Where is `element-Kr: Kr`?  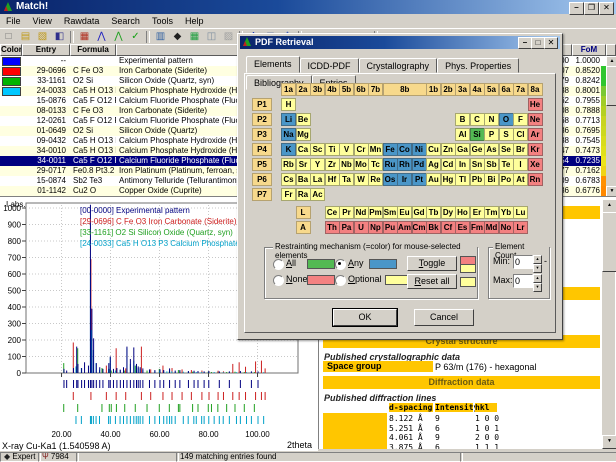 element-Kr: Kr is located at coordinates (535, 149).